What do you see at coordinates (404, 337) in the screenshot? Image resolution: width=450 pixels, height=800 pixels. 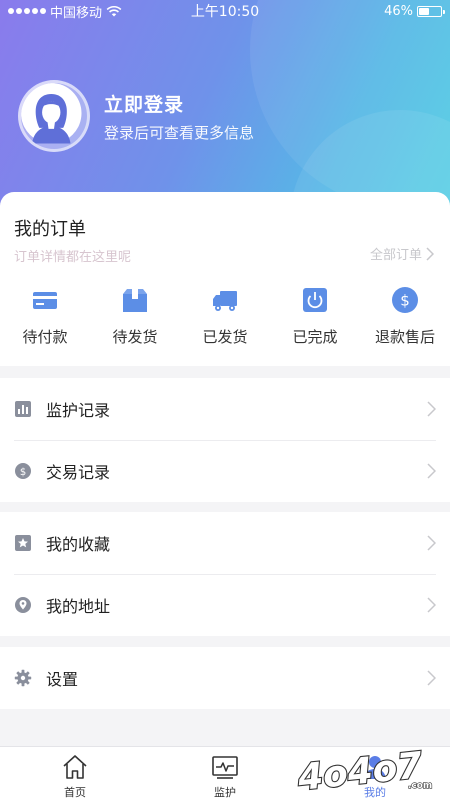 I see `order-status-label: 退款售后` at bounding box center [404, 337].